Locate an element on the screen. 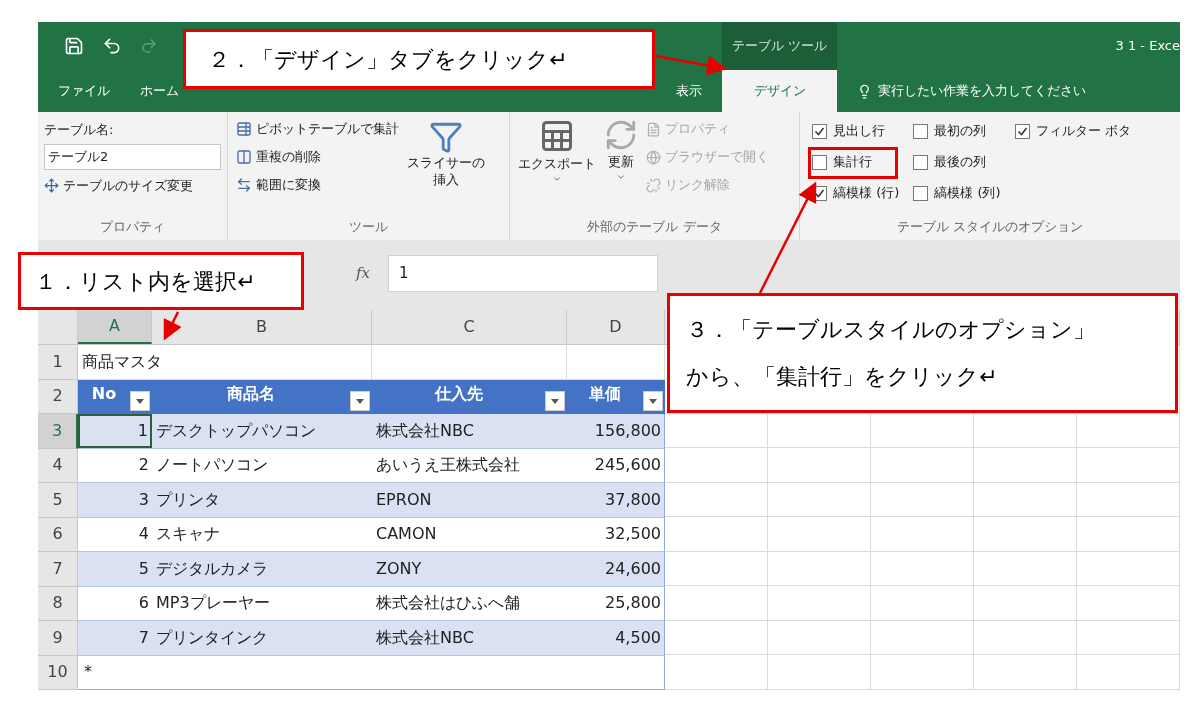  row-header: 1 is located at coordinates (58, 362).